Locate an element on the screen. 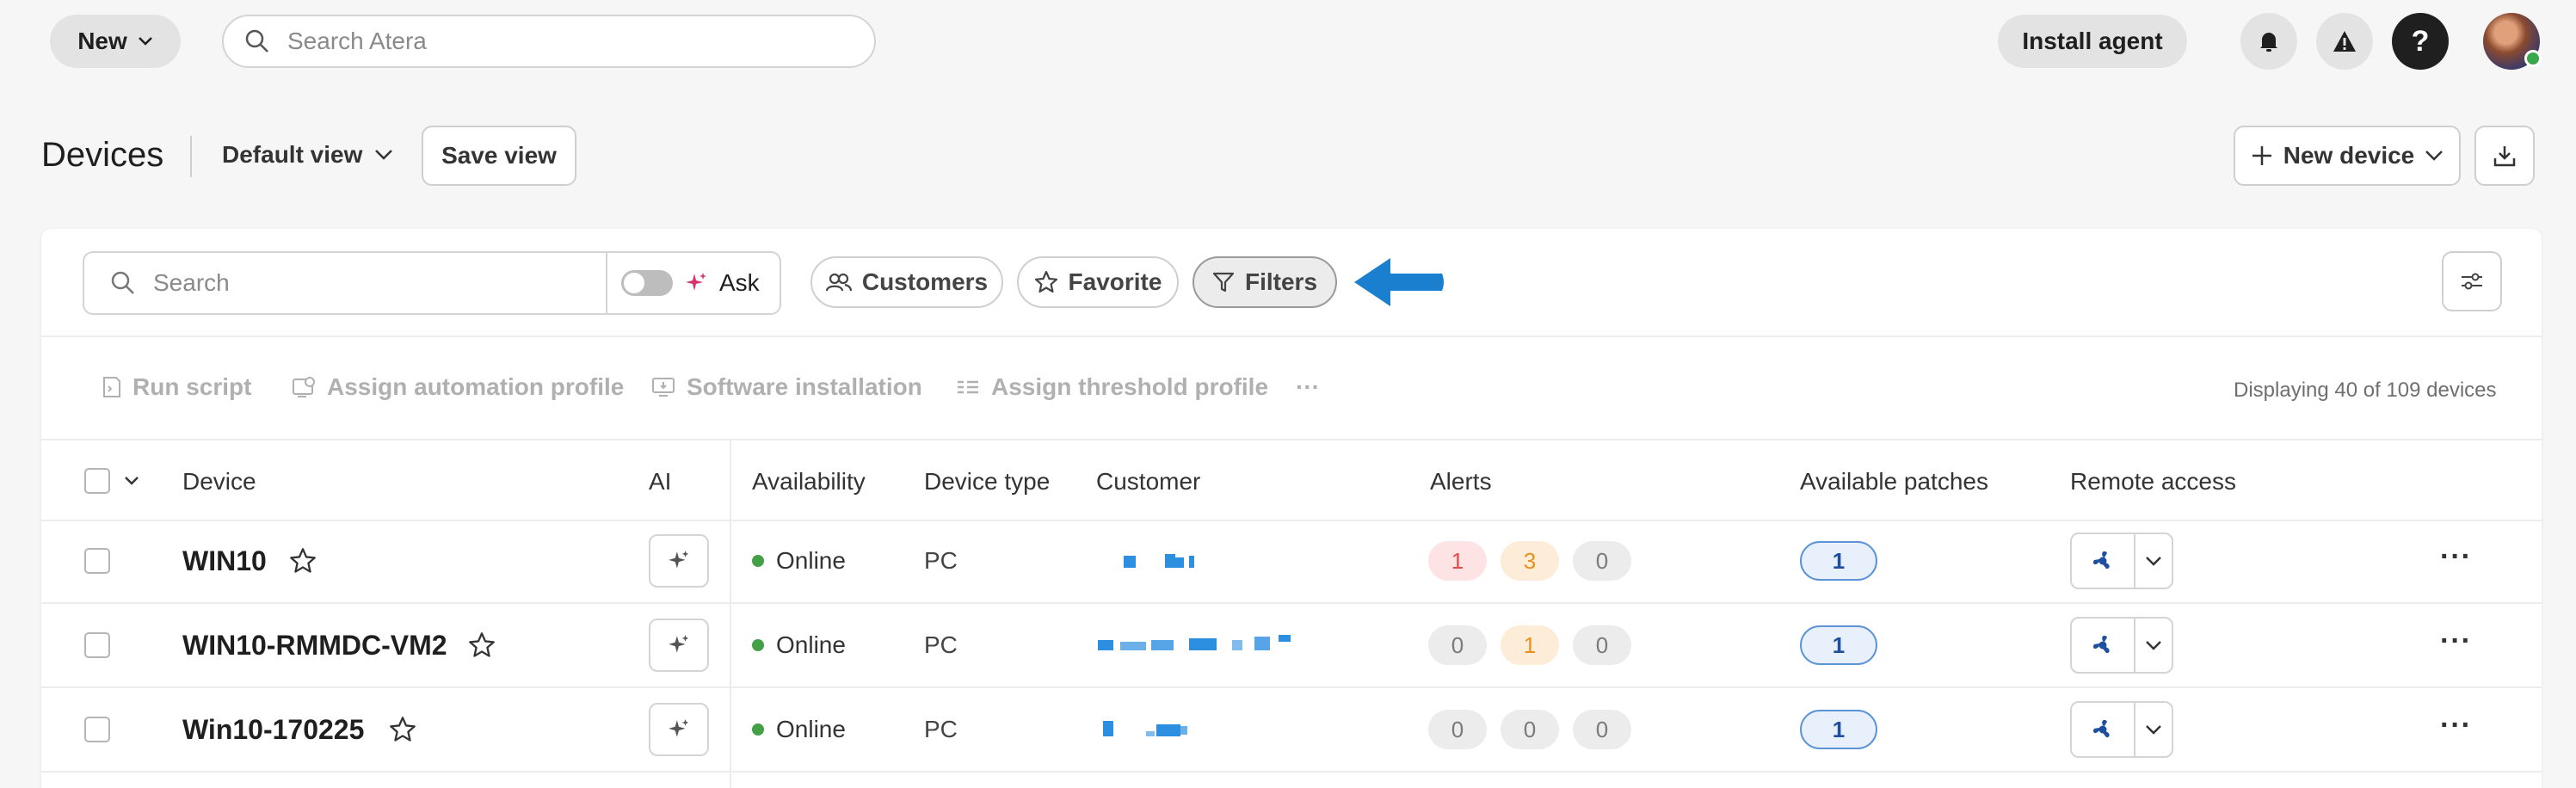 This screenshot has width=2576, height=788. assign-automation-action: Assign automation profile is located at coordinates (457, 387).